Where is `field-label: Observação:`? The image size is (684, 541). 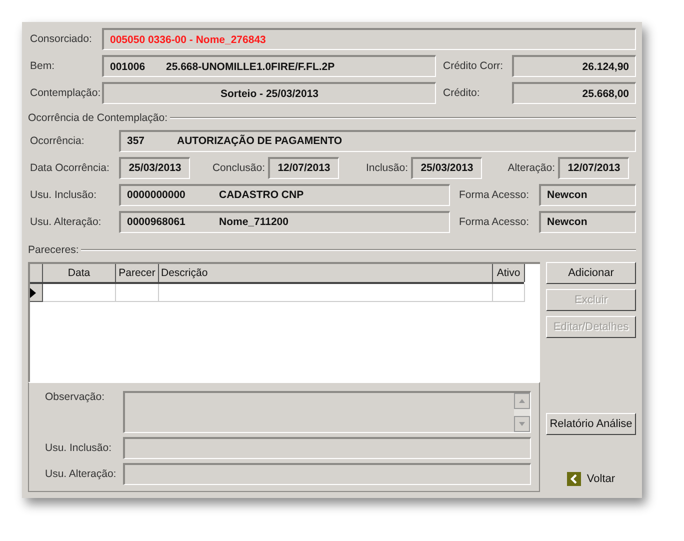 field-label: Observação: is located at coordinates (75, 398).